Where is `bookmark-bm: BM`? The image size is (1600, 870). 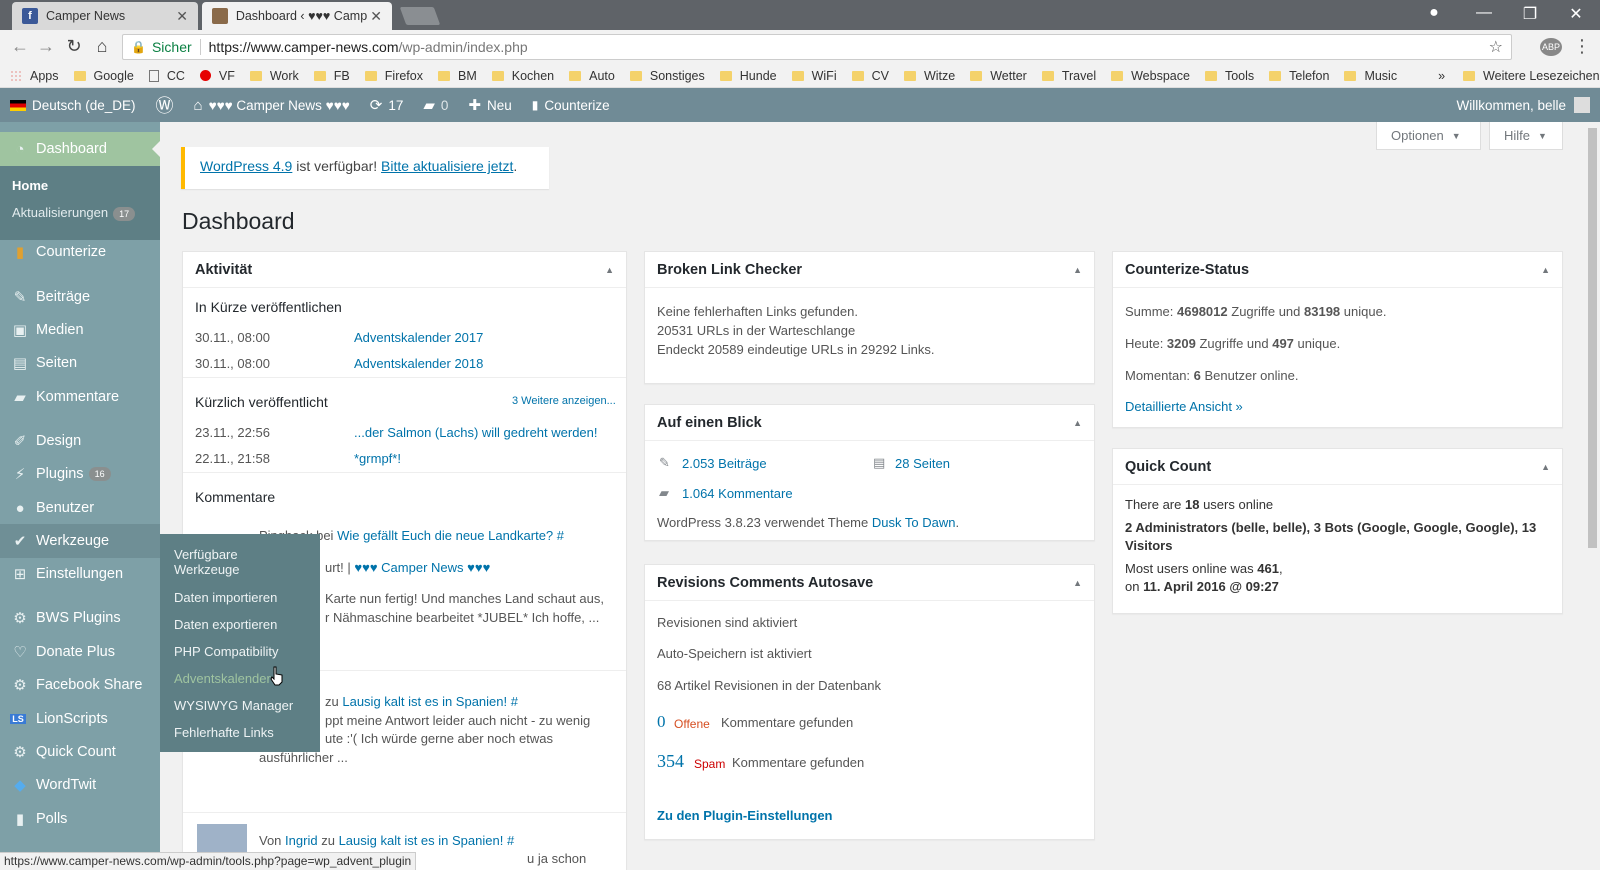
bookmark-bm: BM is located at coordinates (457, 76).